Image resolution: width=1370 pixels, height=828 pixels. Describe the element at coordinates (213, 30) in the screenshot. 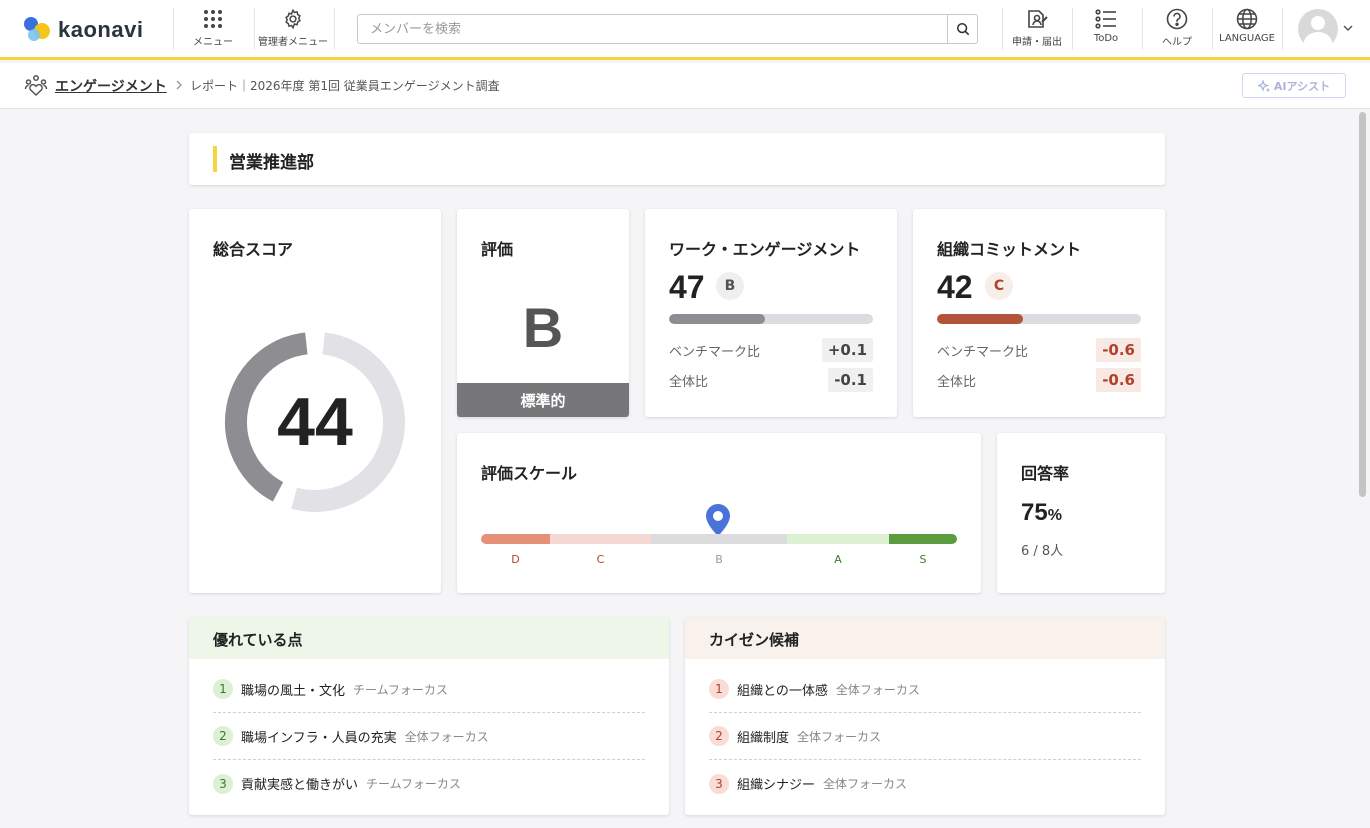

I see `menu-button: メニュー` at that location.